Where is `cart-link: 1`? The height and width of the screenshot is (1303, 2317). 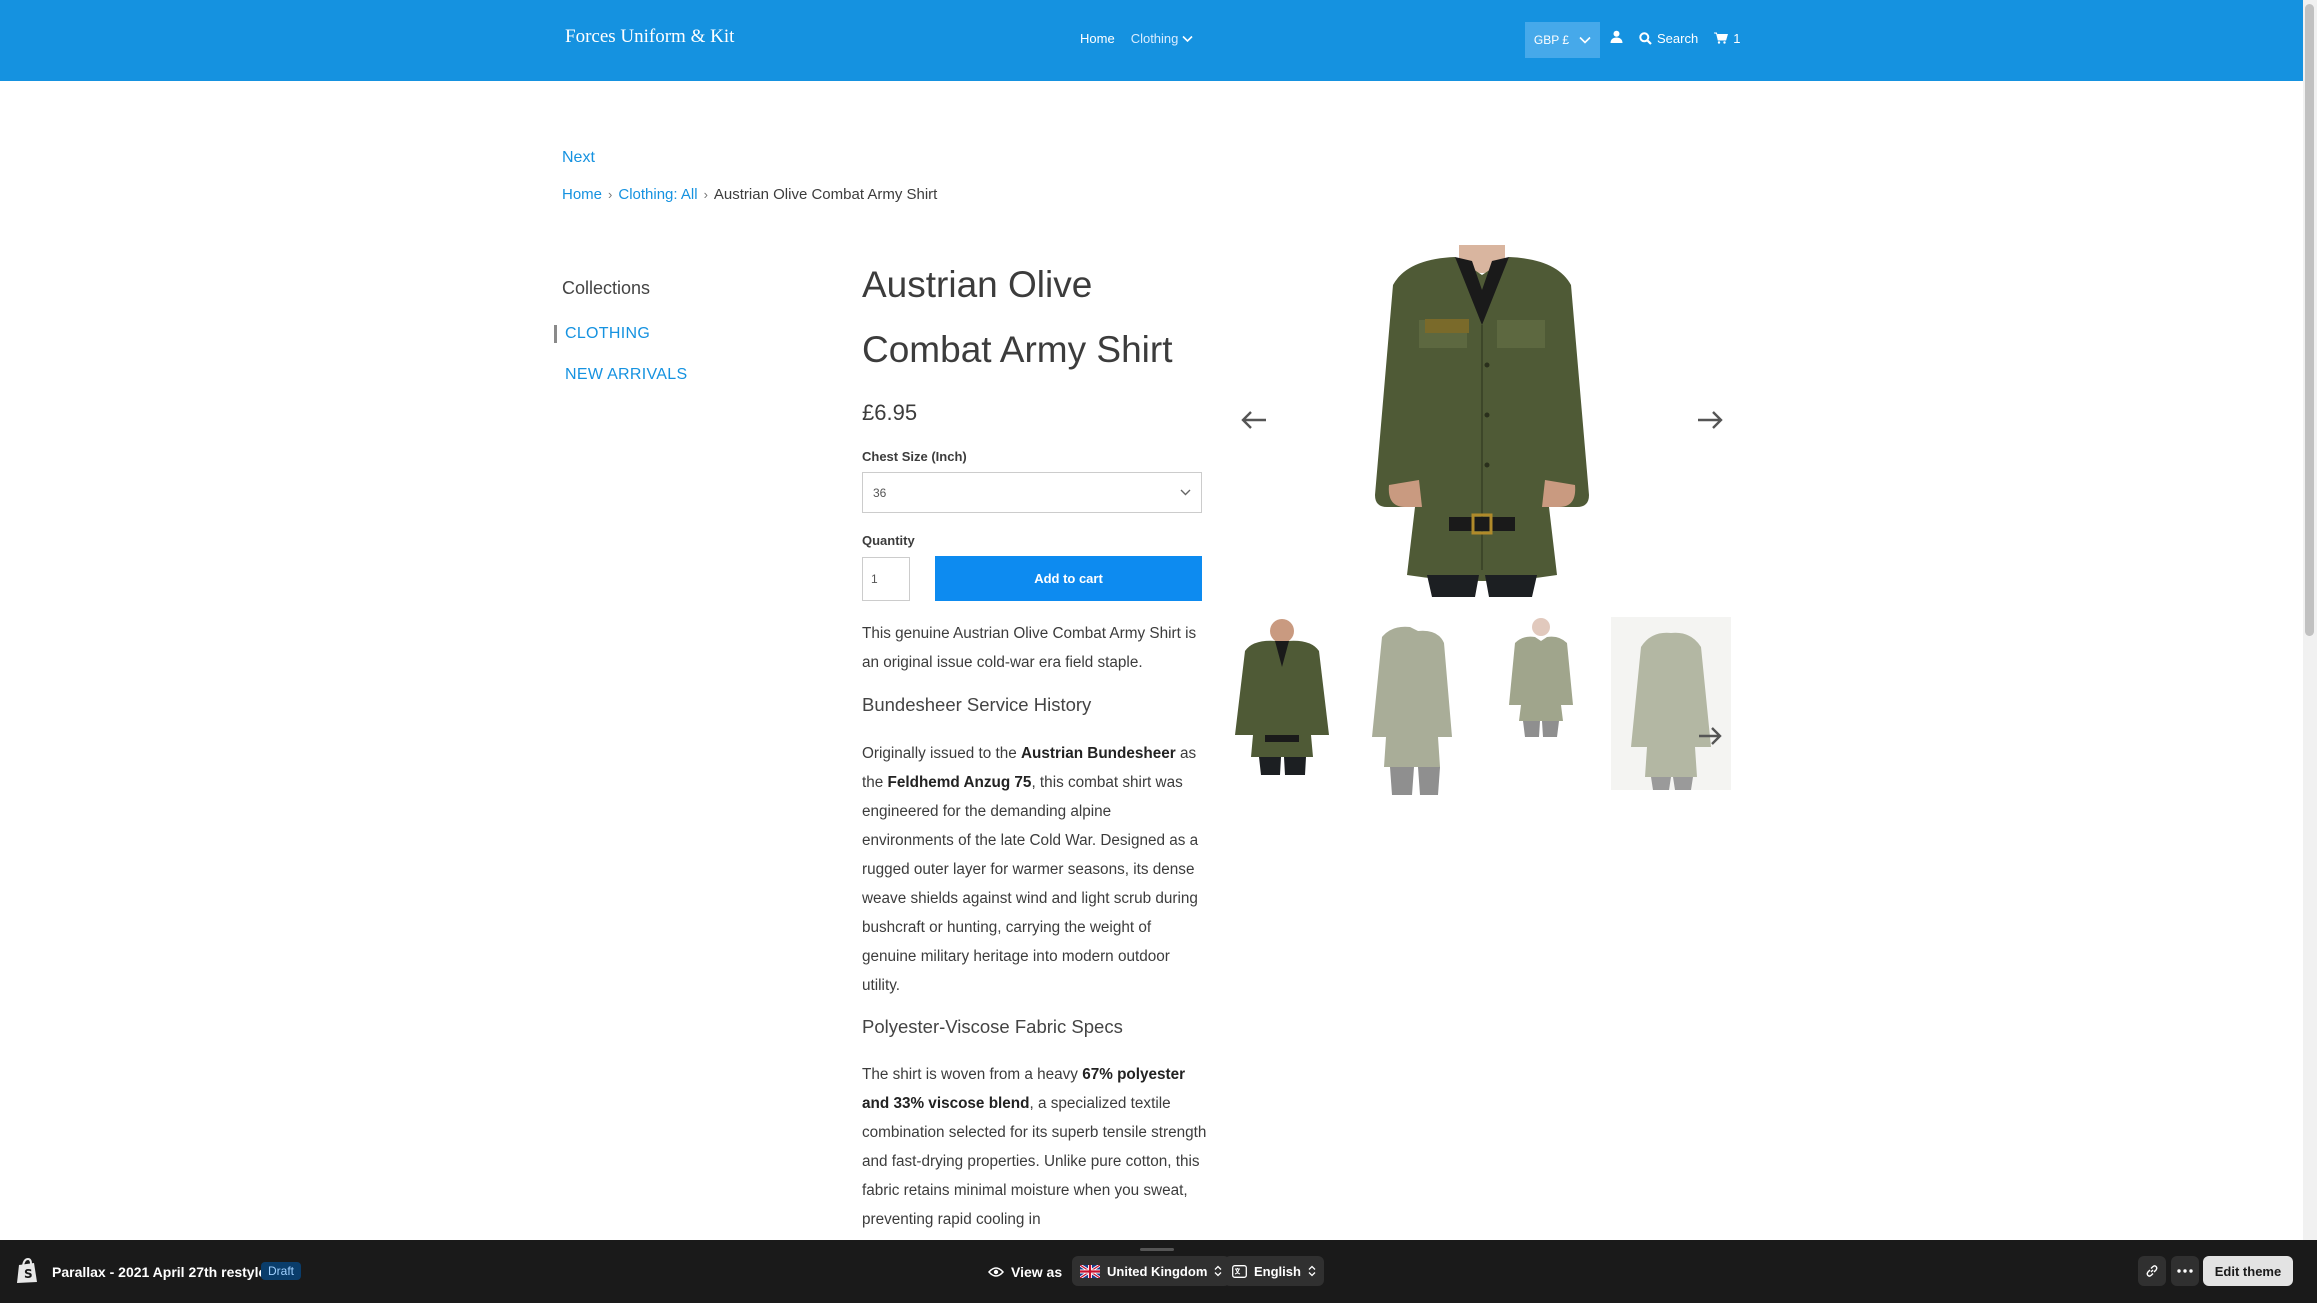
cart-link: 1 is located at coordinates (1727, 38).